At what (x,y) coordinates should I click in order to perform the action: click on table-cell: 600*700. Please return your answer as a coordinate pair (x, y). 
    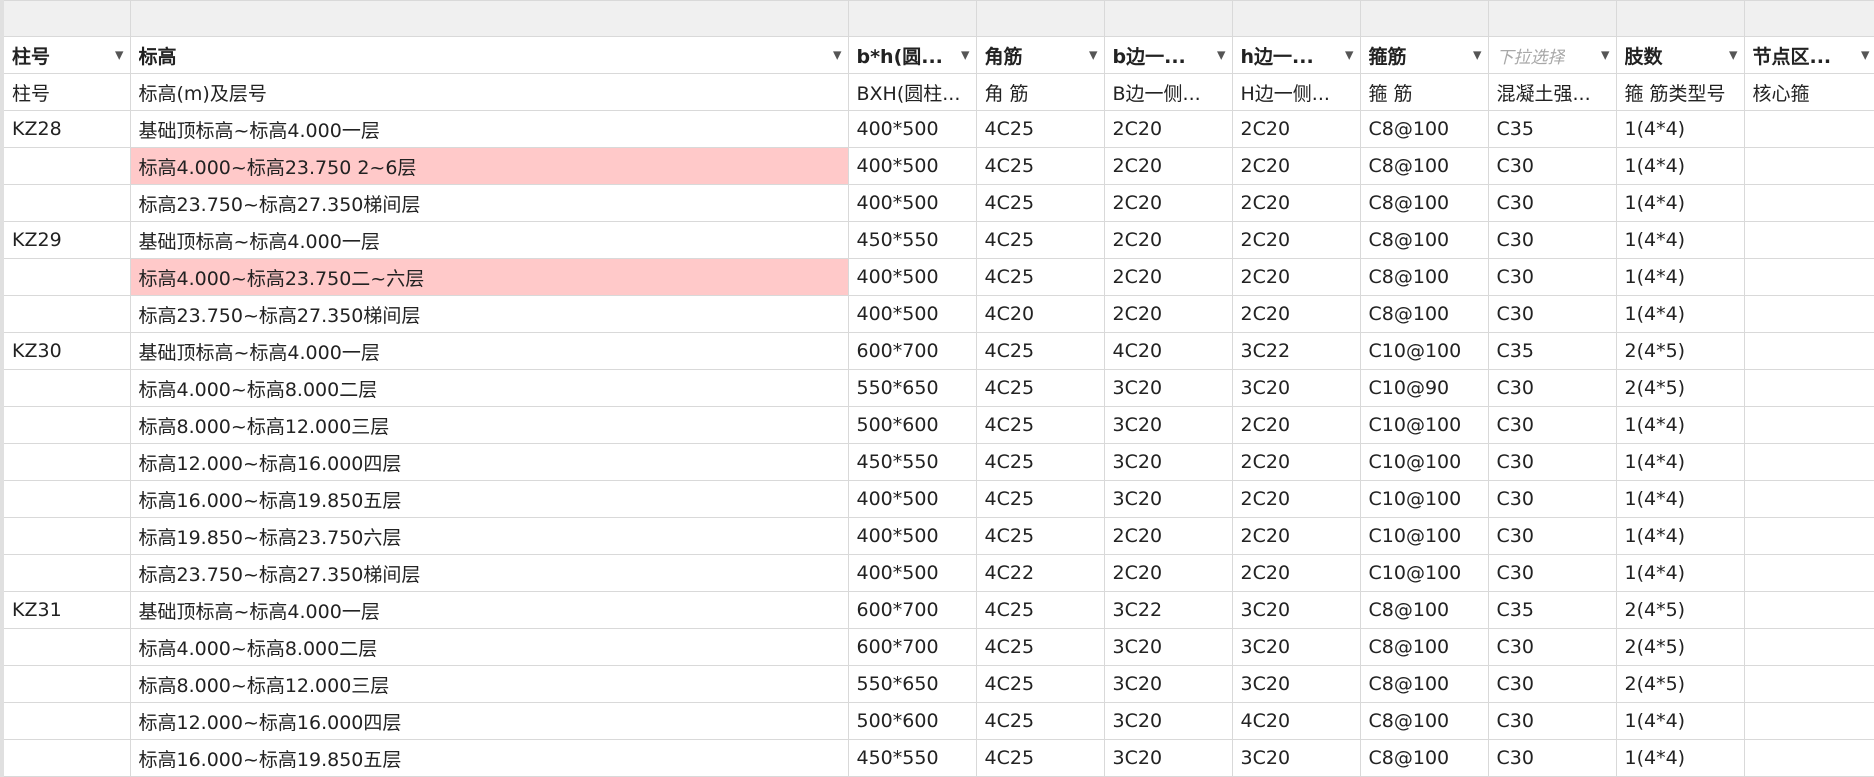
    Looking at the image, I should click on (912, 351).